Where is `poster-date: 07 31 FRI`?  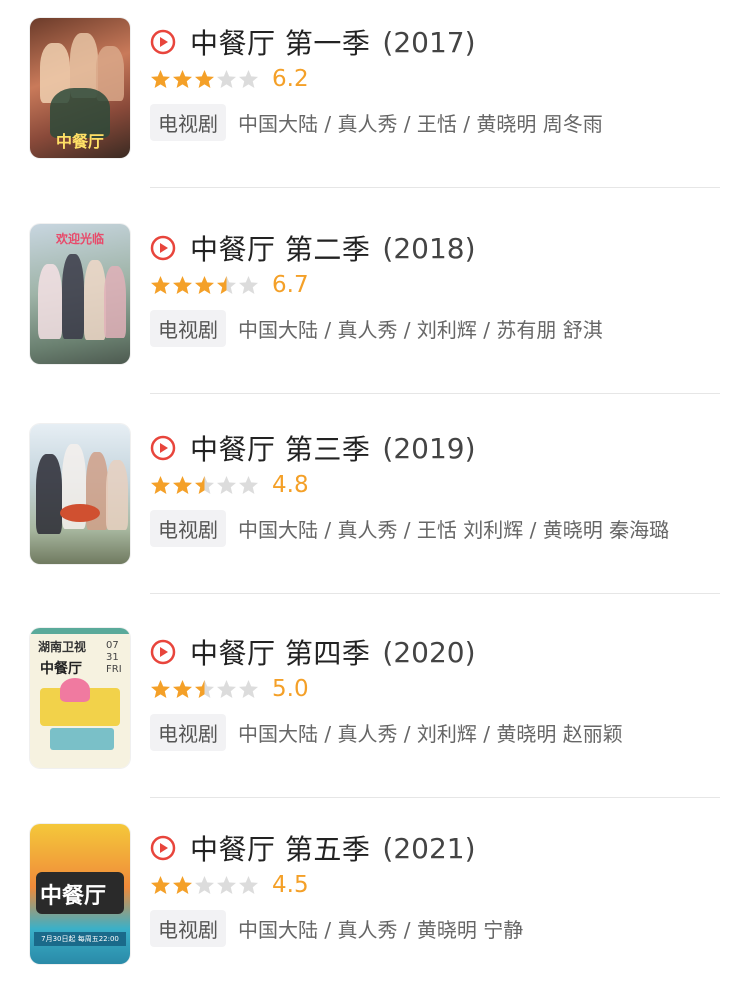
poster-date: 07 31 FRI is located at coordinates (114, 657).